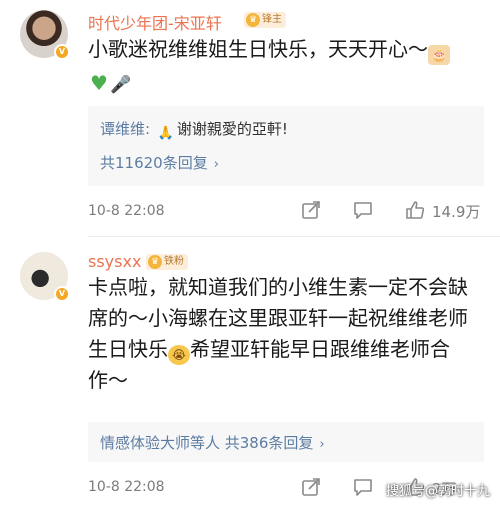 Image resolution: width=500 pixels, height=506 pixels. I want to click on reply-count-link: 情感体验大师等人 共386条回复 ›, so click(212, 442).